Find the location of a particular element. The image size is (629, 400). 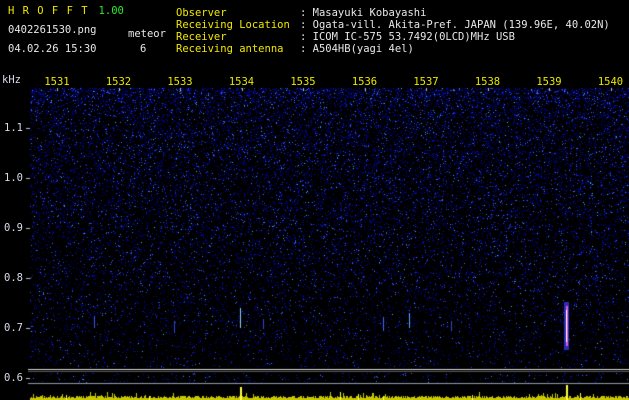

app-brand: H R O F F T 1.00 is located at coordinates (66, 11).